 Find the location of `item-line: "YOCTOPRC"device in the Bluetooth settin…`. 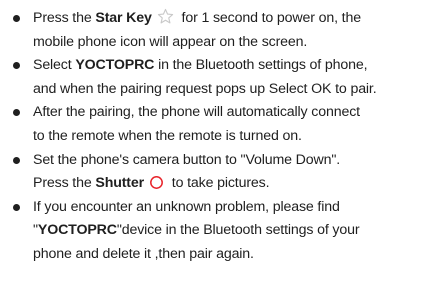

item-line: "YOCTOPRC"device in the Bluetooth settin… is located at coordinates (238, 231).